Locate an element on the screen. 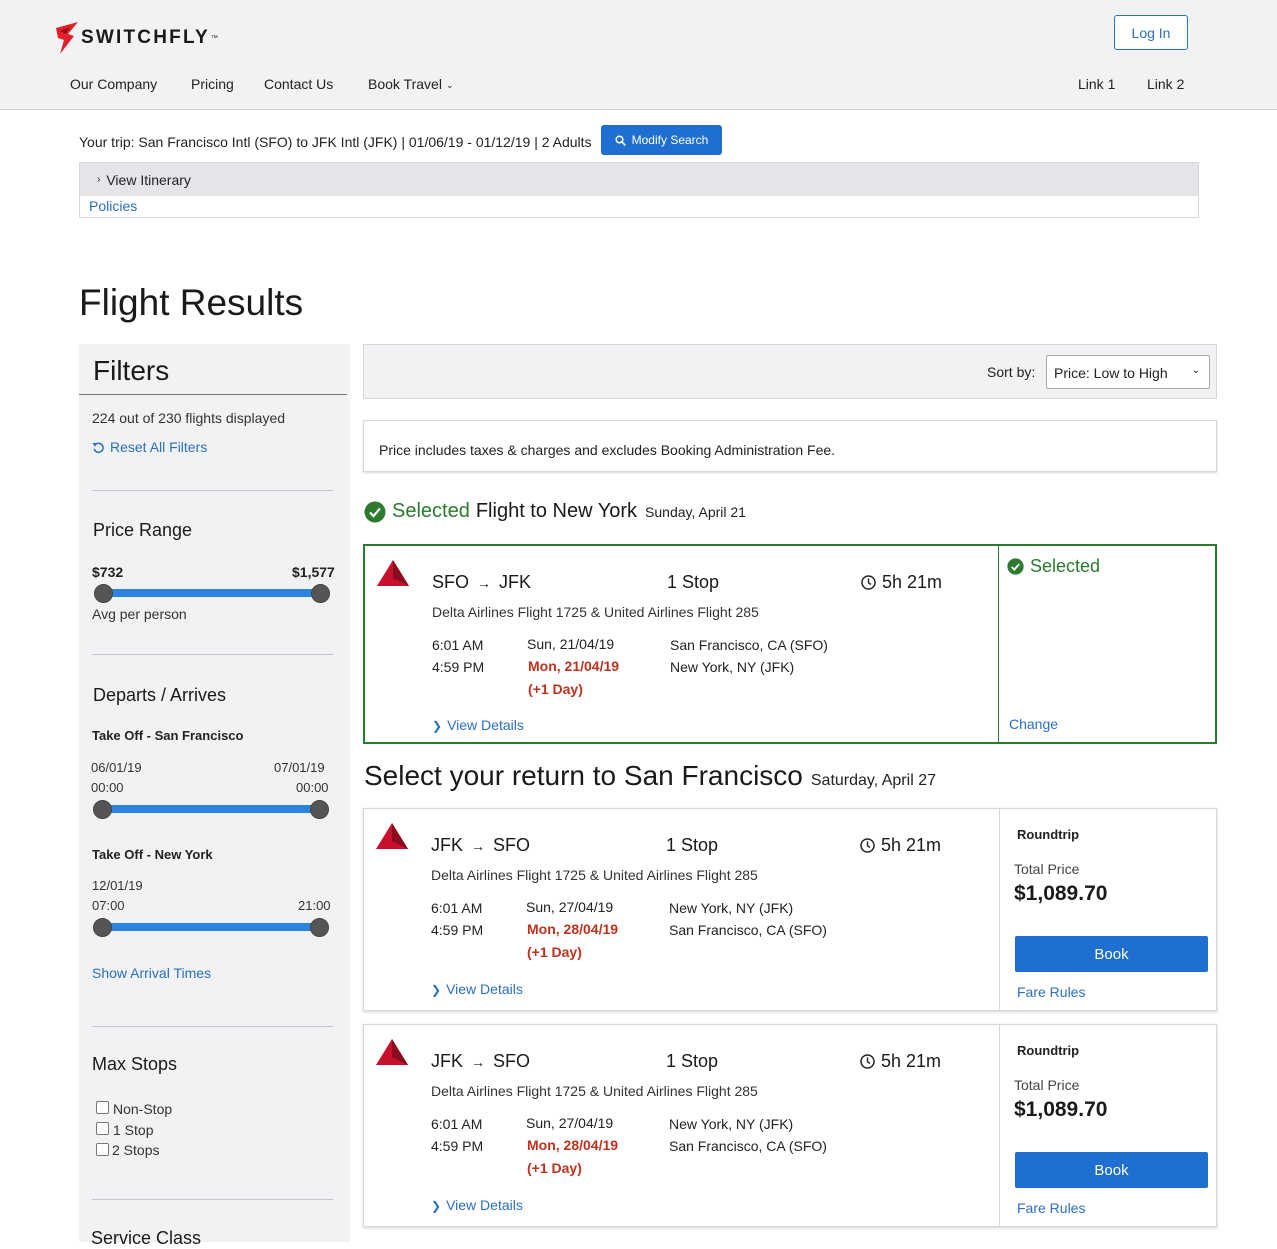 This screenshot has width=1277, height=1249. nav-link-1: Link 1 is located at coordinates (1096, 84).